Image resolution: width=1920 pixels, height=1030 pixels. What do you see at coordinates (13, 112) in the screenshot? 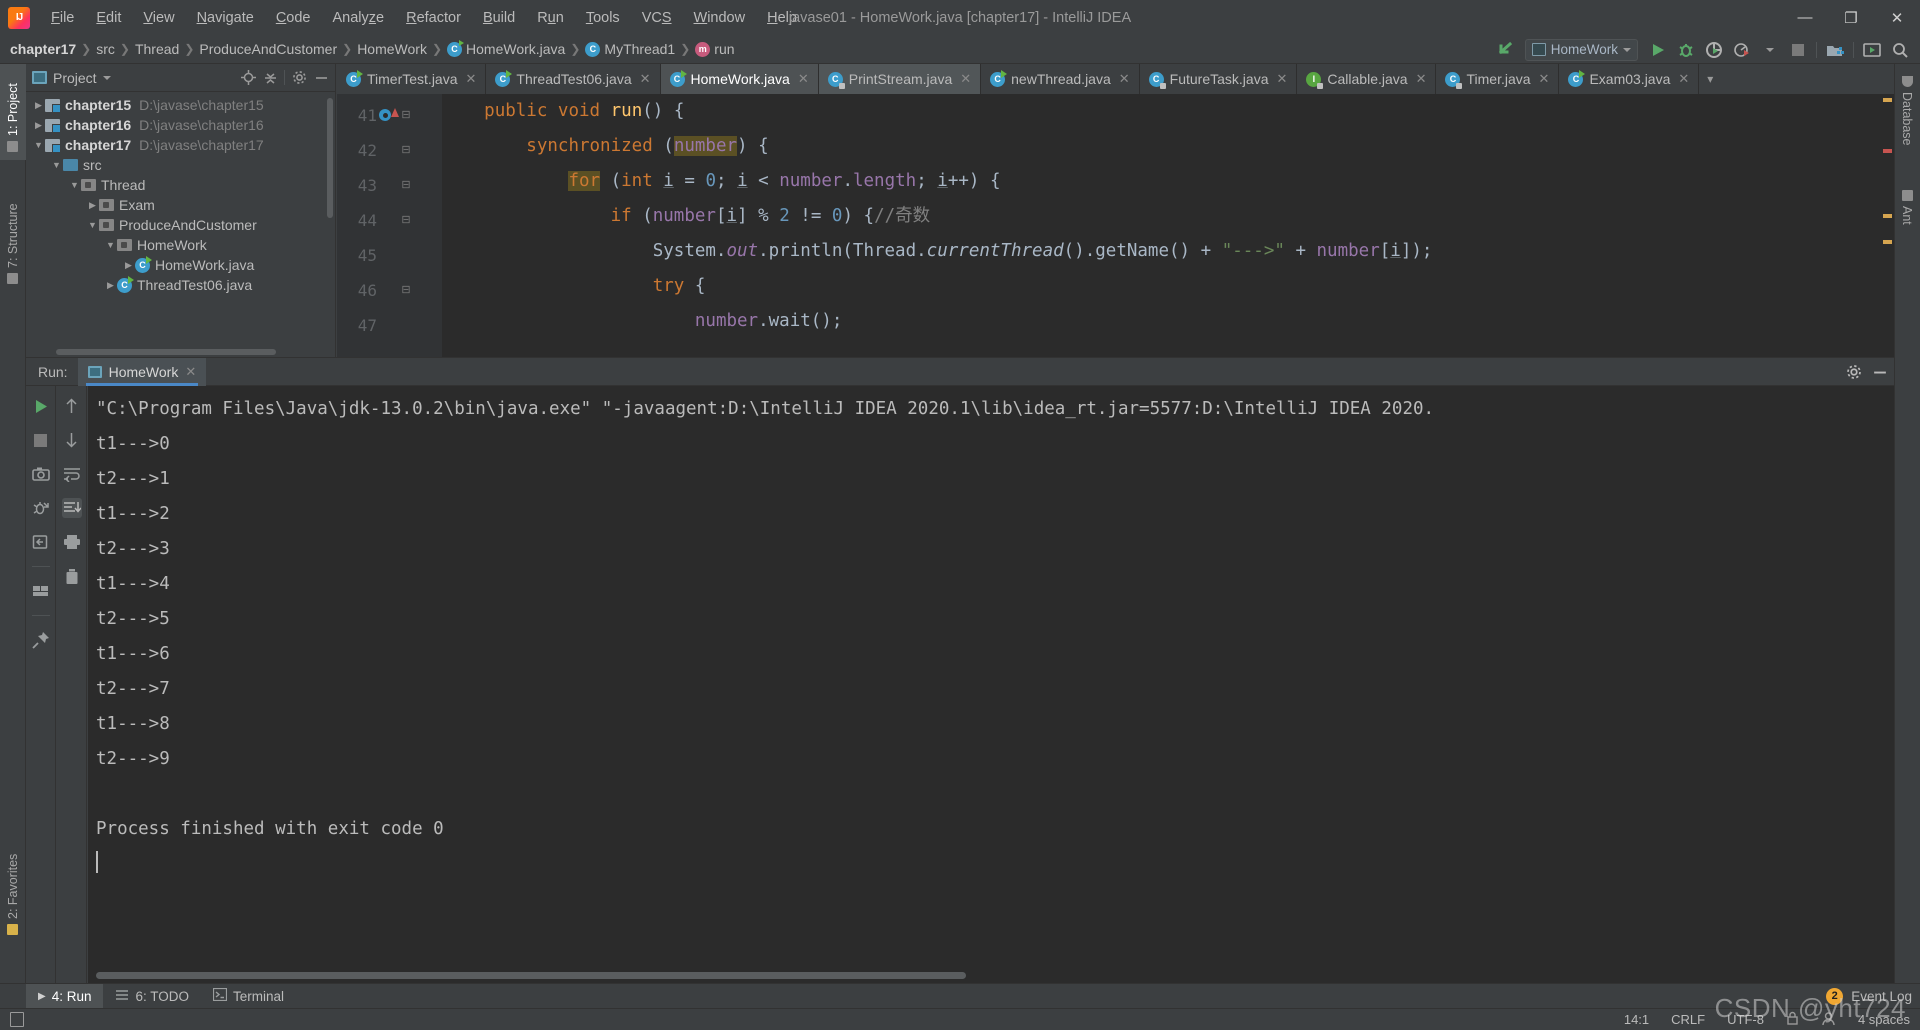
I see `sidebar-item-project: 1: Project` at bounding box center [13, 112].